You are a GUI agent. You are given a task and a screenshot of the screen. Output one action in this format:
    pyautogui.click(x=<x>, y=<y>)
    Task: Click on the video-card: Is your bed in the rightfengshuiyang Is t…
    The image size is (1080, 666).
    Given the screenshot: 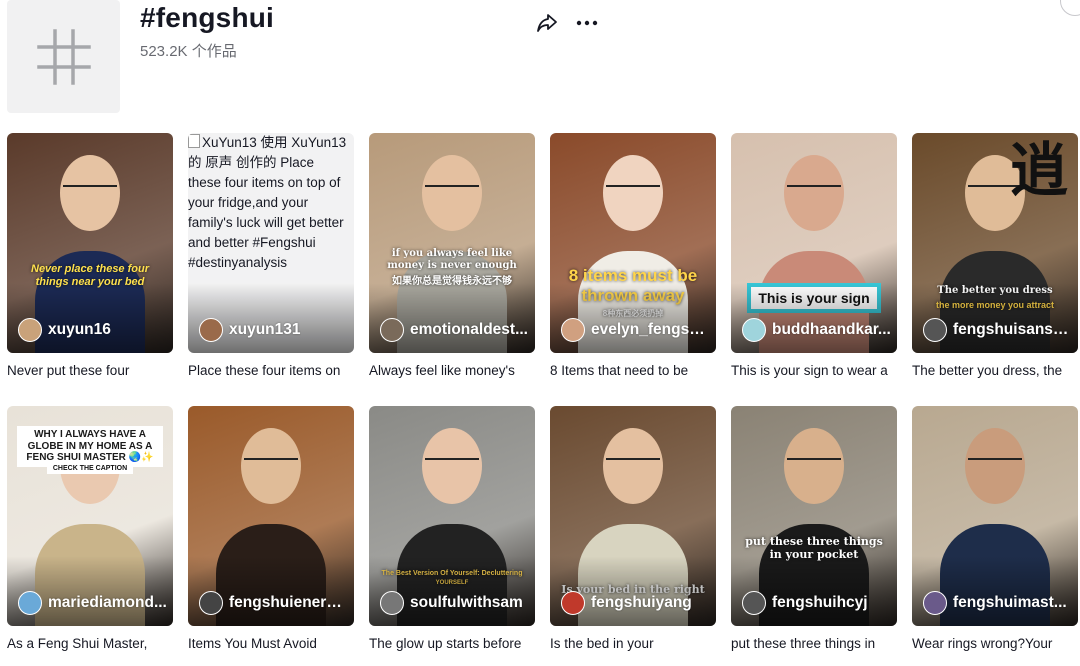 What is the action you would take?
    pyautogui.click(x=633, y=528)
    